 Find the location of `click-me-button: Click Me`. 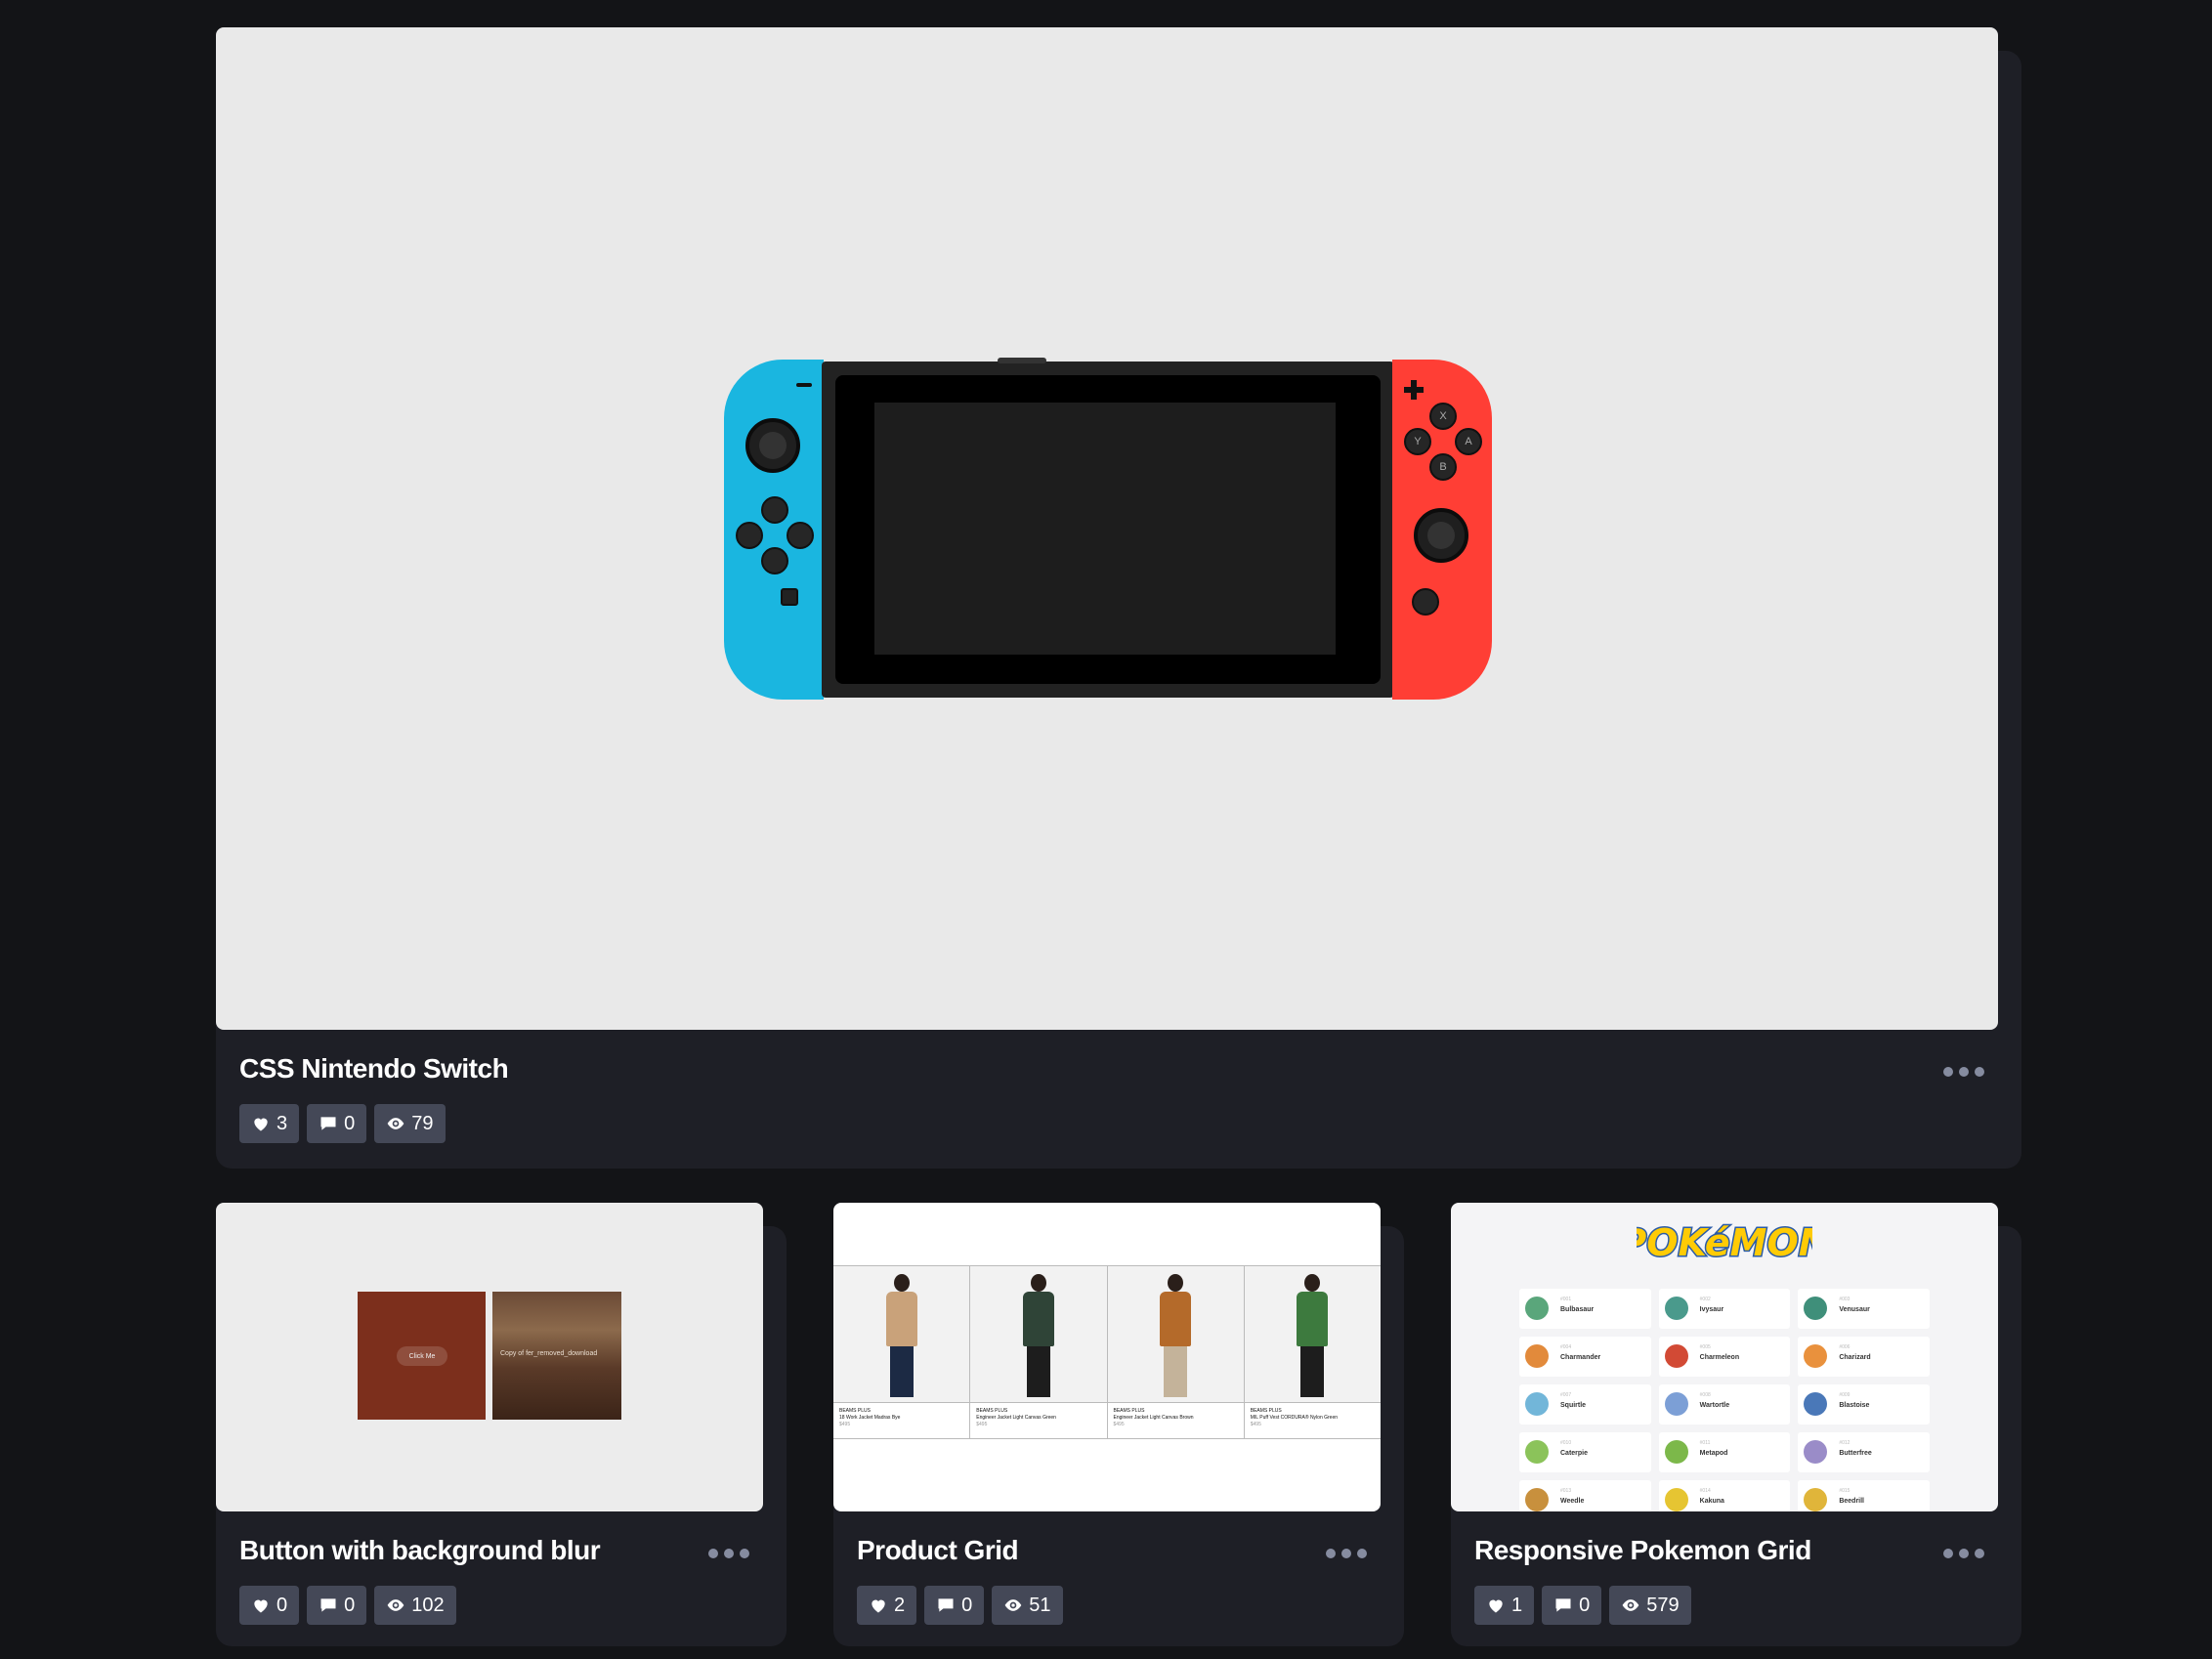

click-me-button: Click Me is located at coordinates (422, 1356).